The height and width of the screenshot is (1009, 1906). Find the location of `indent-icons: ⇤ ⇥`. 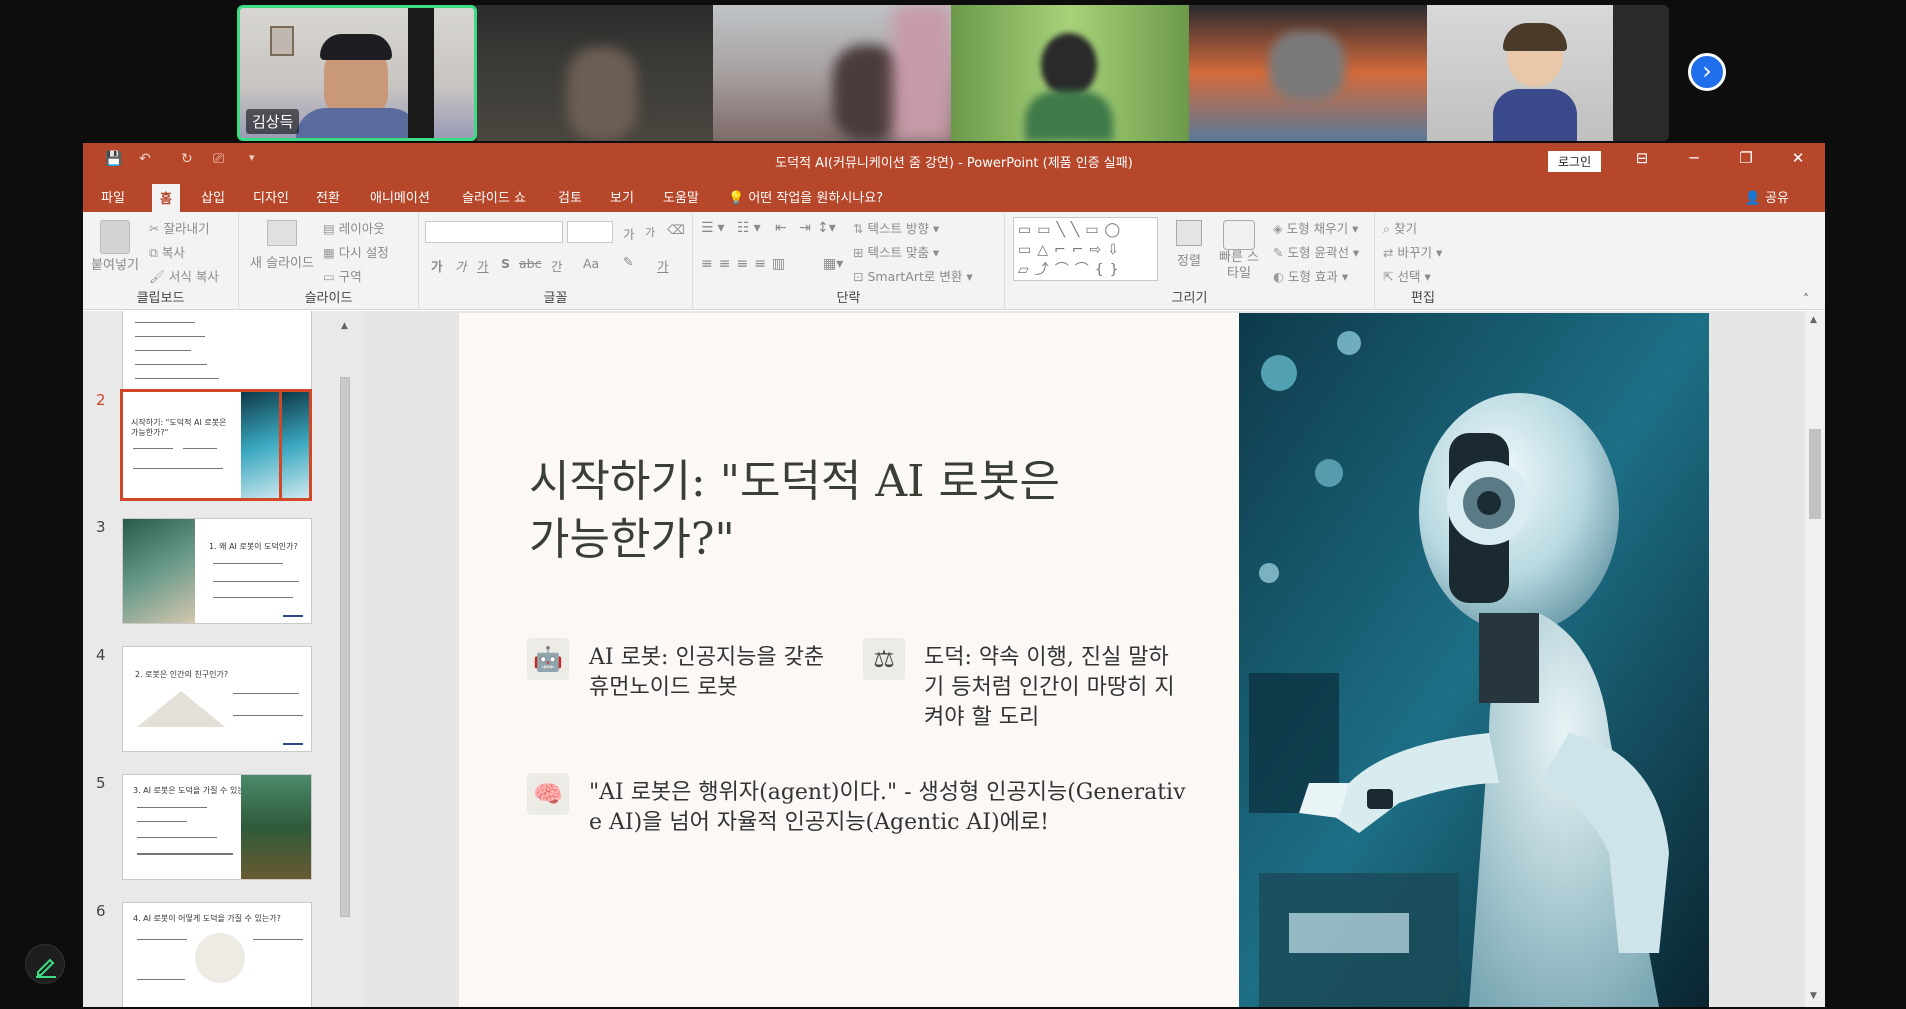

indent-icons: ⇤ ⇥ is located at coordinates (795, 228).